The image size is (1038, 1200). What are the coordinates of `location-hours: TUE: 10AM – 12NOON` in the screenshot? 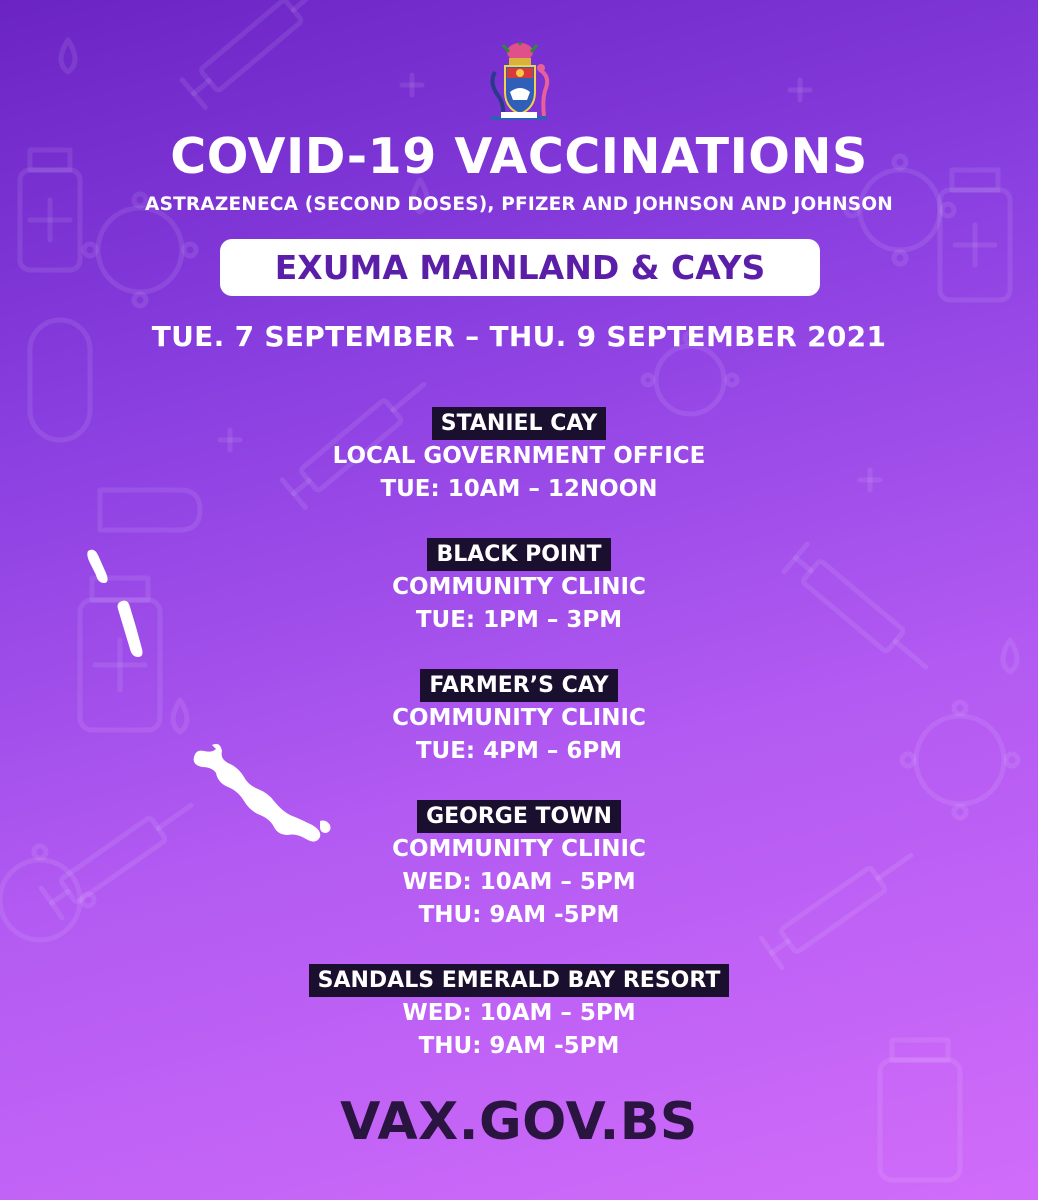 It's located at (519, 489).